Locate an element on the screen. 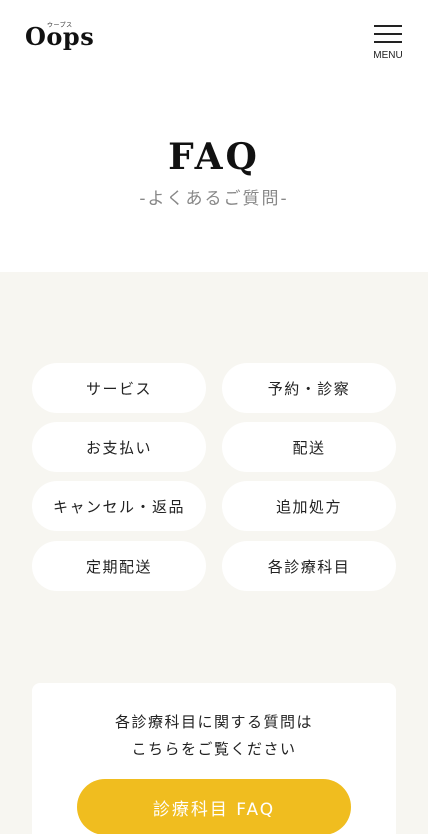 The width and height of the screenshot is (428, 834). page-subtitle: -よくあるご質問- is located at coordinates (214, 199).